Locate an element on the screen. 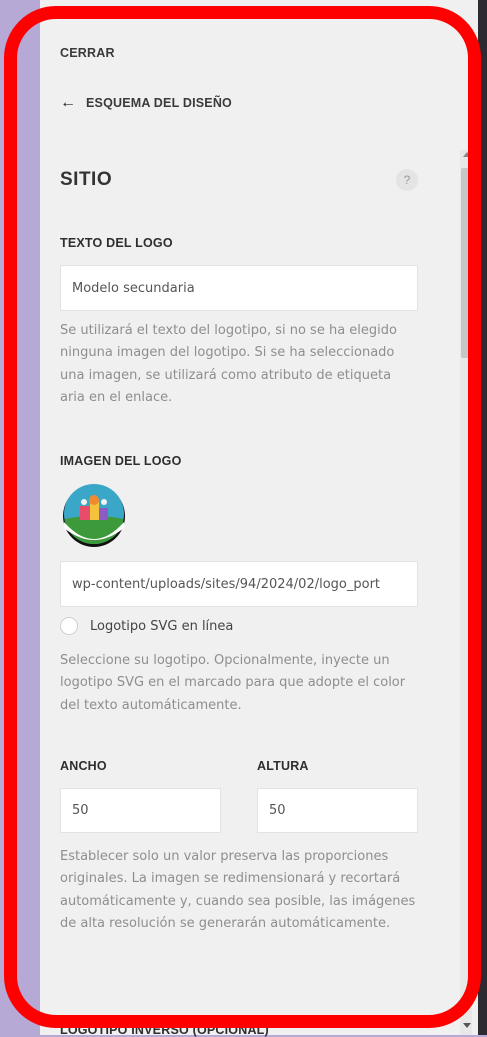  svg-inline-toggle: Logotipo SVG en línea is located at coordinates (146, 626).